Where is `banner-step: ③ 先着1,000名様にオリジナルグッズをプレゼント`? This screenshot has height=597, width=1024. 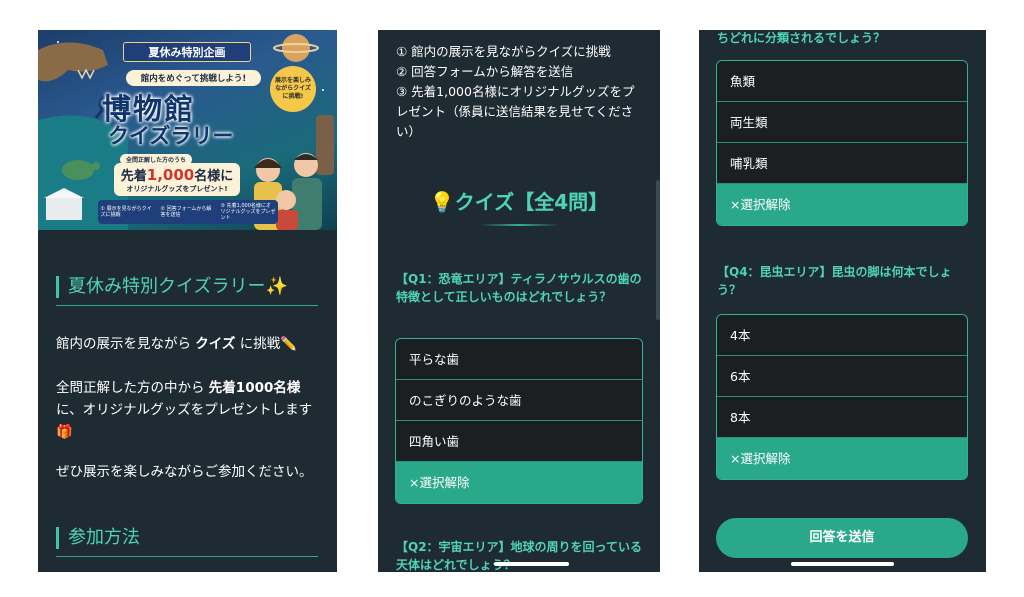
banner-step: ③ 先着1,000名様にオリジナルグッズをプレゼント is located at coordinates (248, 212).